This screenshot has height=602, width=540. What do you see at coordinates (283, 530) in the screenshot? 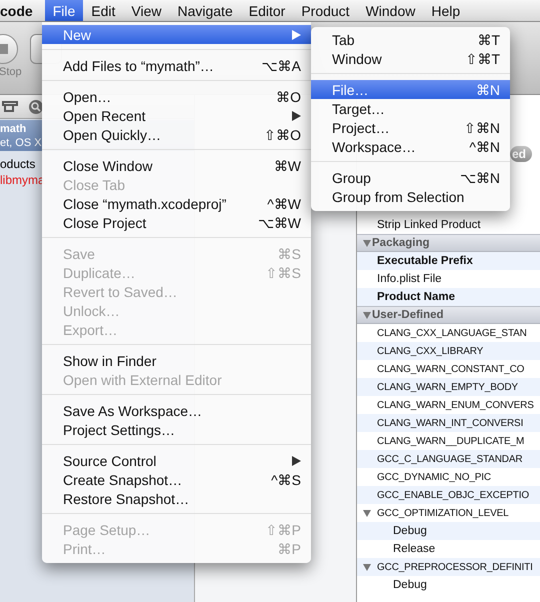
I see `keyboard-shortcut: ⇧⌘P` at bounding box center [283, 530].